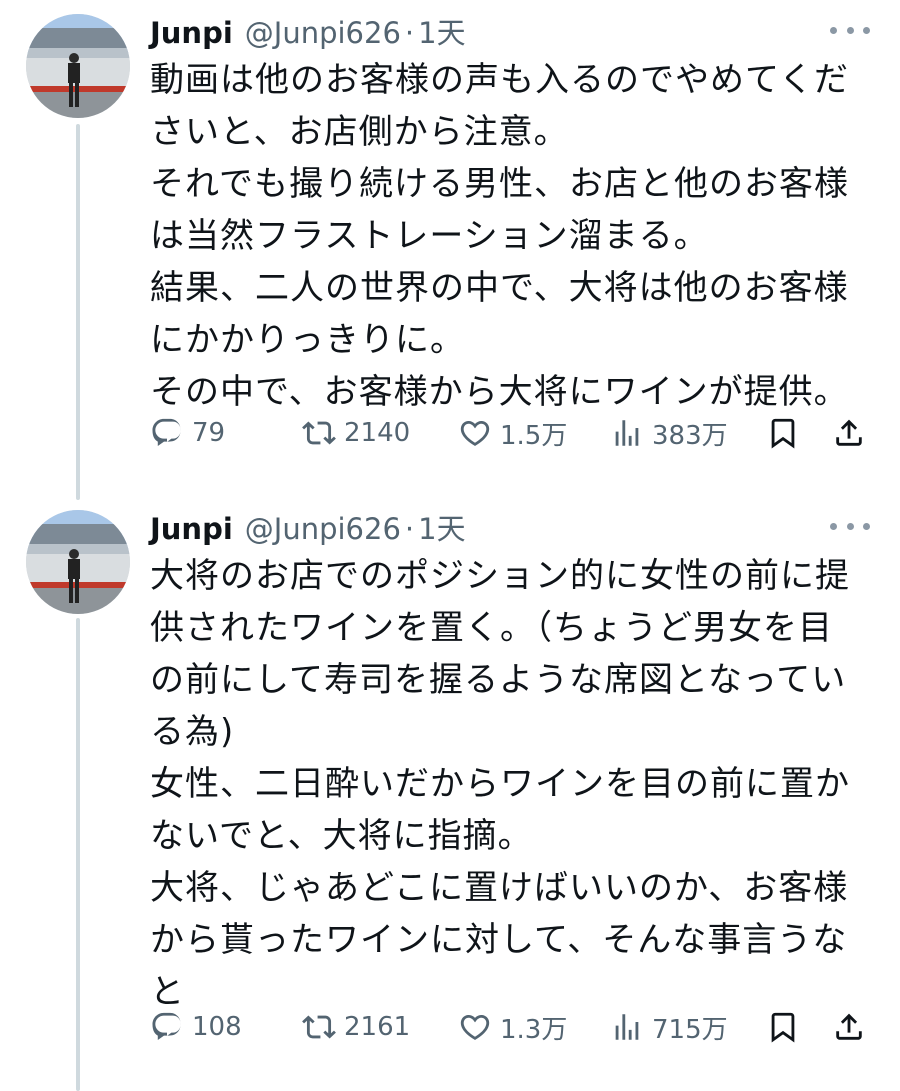  What do you see at coordinates (534, 435) in the screenshot?
I see `like-count: 1.5万` at bounding box center [534, 435].